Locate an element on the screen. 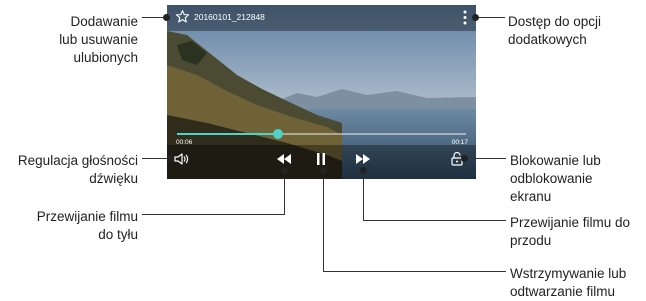  anchor-more-options is located at coordinates (475, 17).